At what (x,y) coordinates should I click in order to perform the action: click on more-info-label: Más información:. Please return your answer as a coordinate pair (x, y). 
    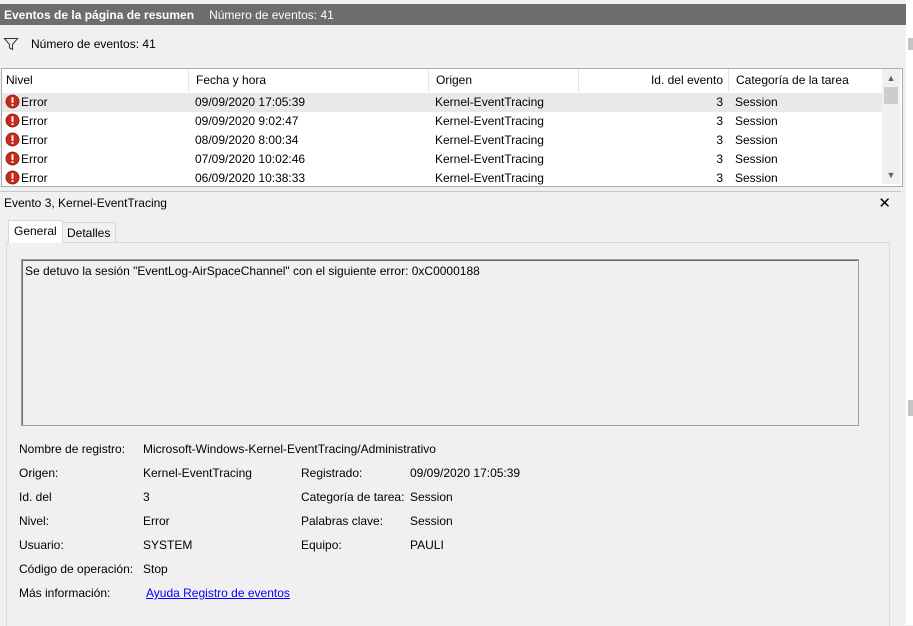
    Looking at the image, I should click on (65, 593).